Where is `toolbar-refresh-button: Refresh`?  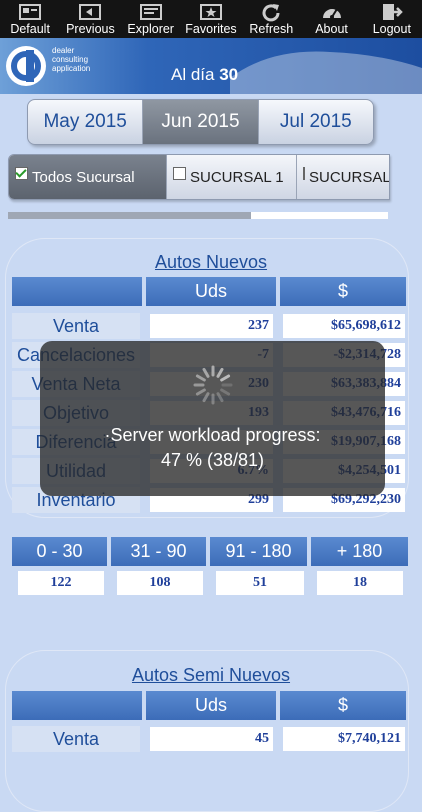
toolbar-refresh-button: Refresh is located at coordinates (271, 19).